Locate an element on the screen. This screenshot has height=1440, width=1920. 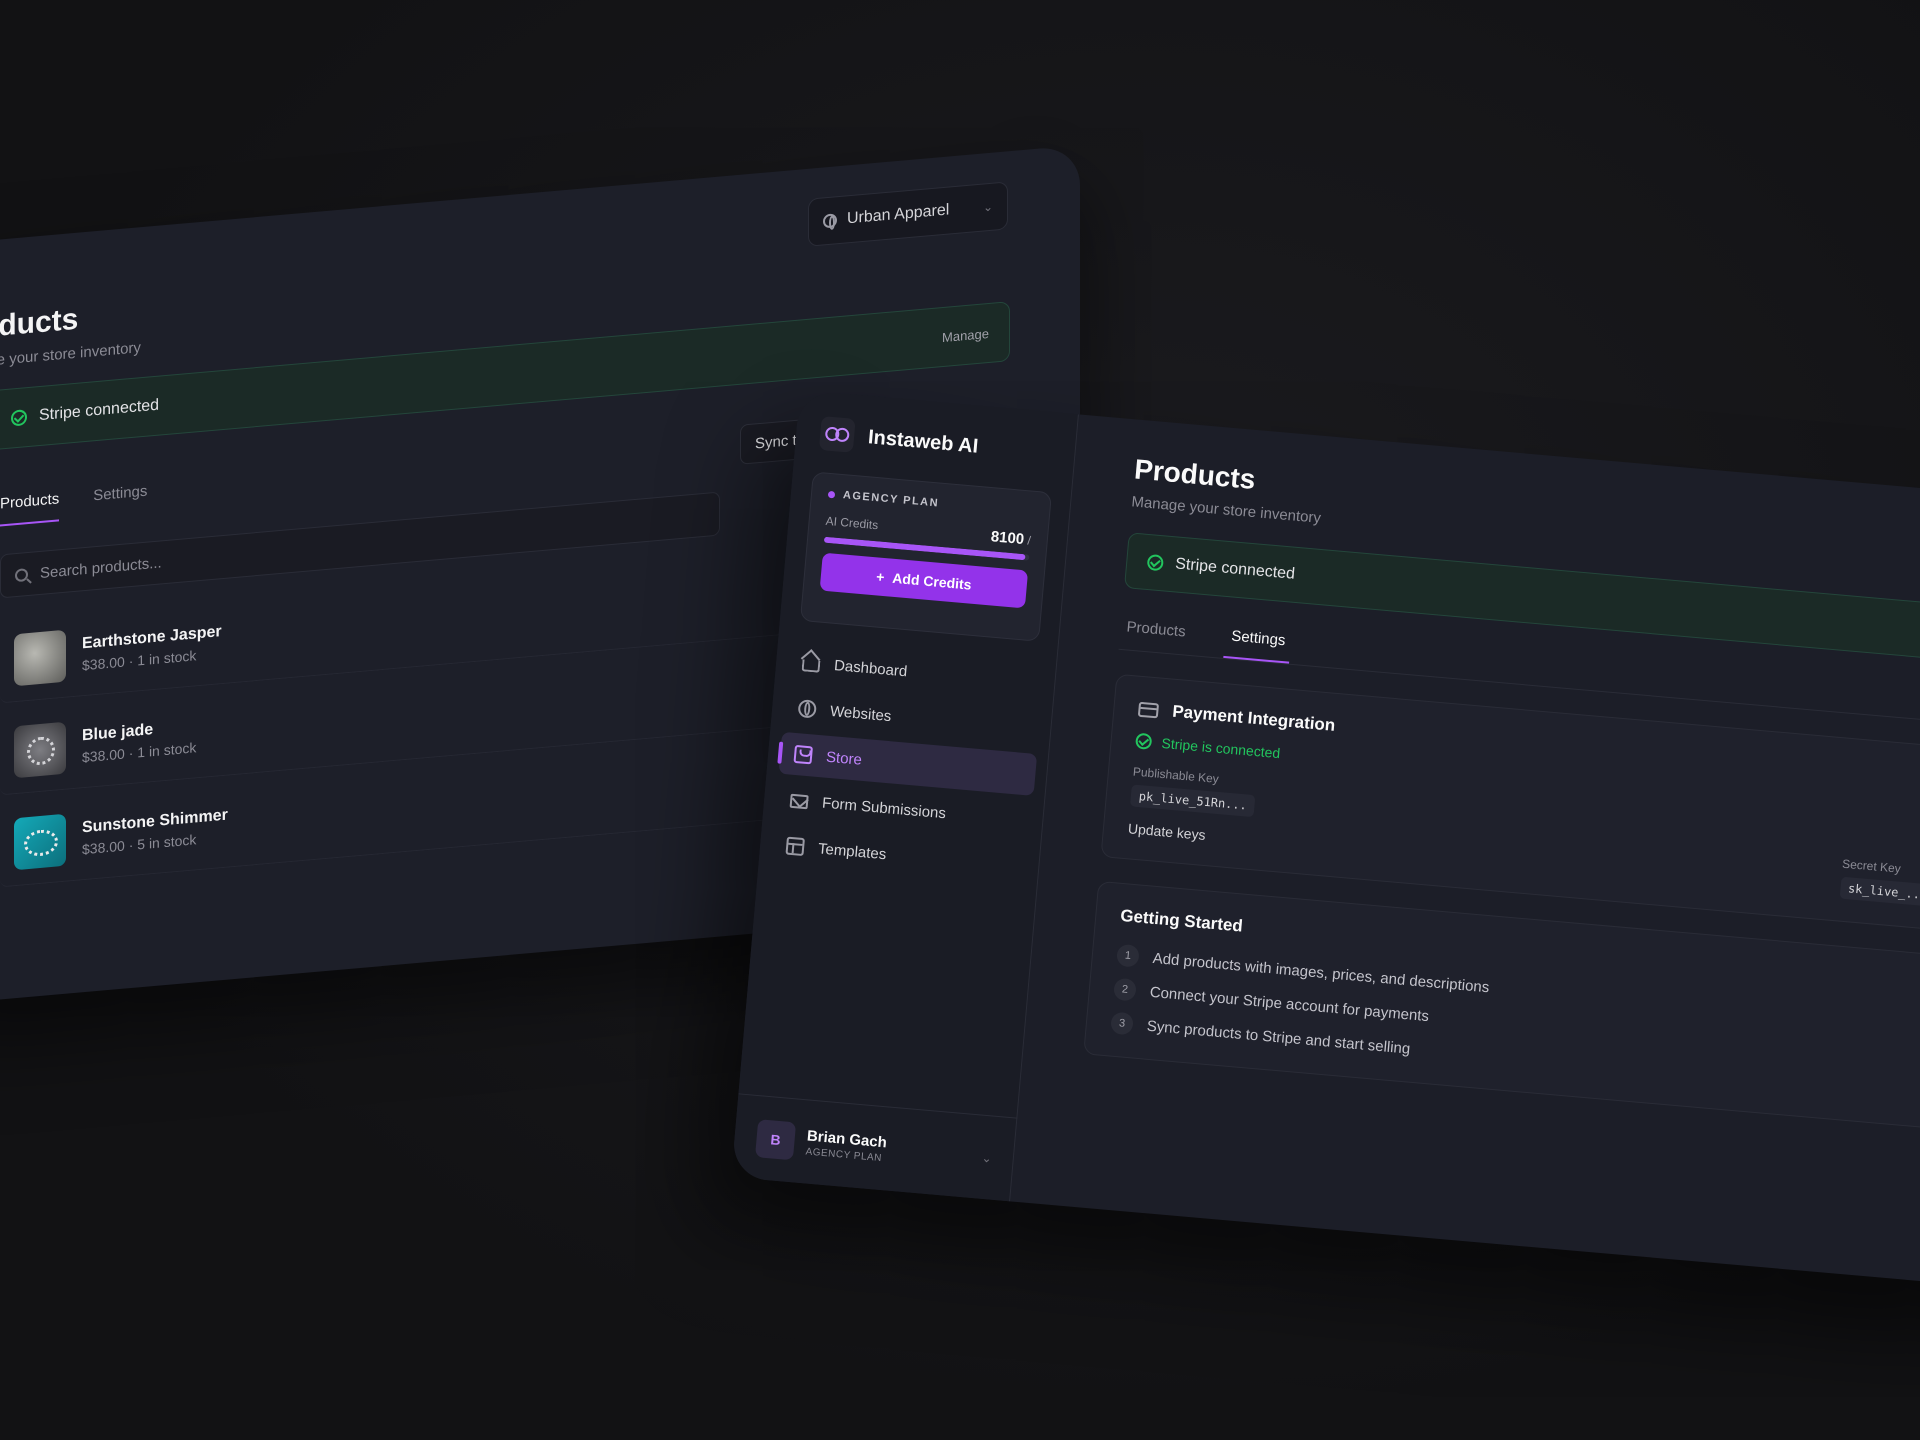
step-number: 2 is located at coordinates (1125, 989).